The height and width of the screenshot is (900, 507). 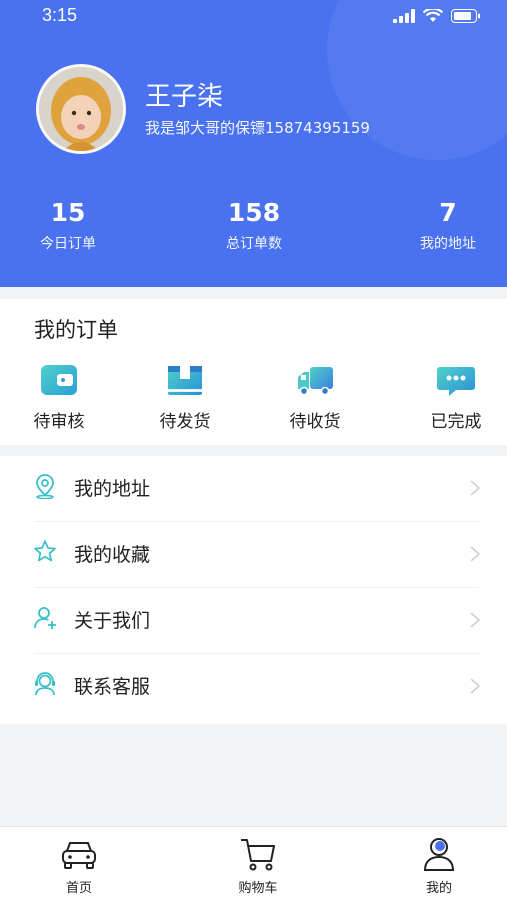 I want to click on menu-item-my-address: 我的地址, so click(x=253, y=489).